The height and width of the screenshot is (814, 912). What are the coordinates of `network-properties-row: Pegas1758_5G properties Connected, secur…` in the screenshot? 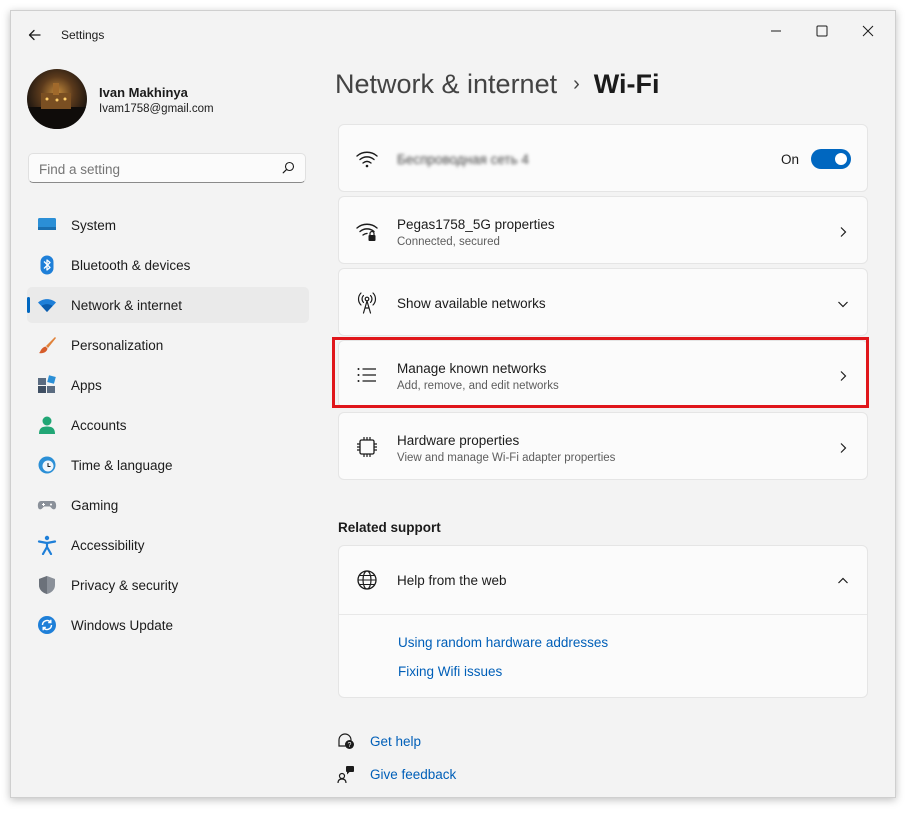 It's located at (603, 230).